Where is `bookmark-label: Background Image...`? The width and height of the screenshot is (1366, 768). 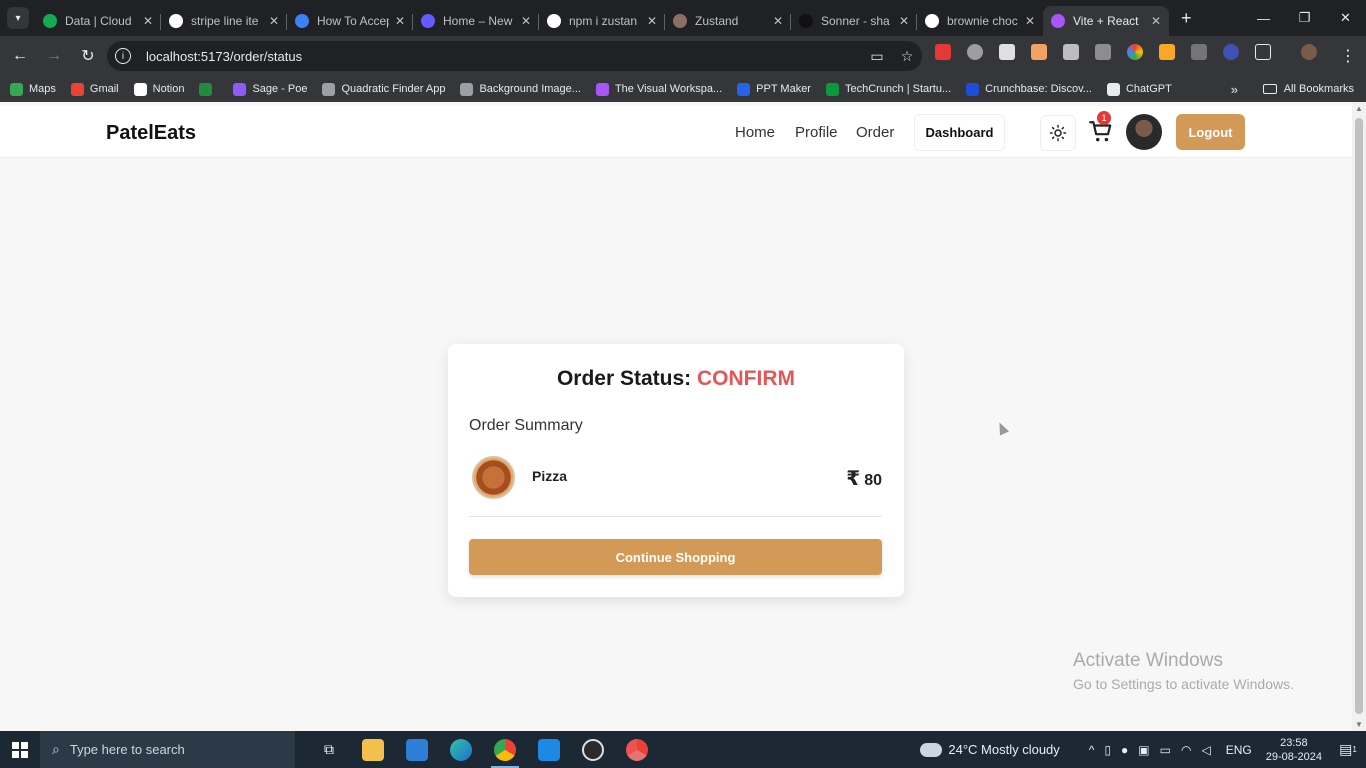 bookmark-label: Background Image... is located at coordinates (530, 89).